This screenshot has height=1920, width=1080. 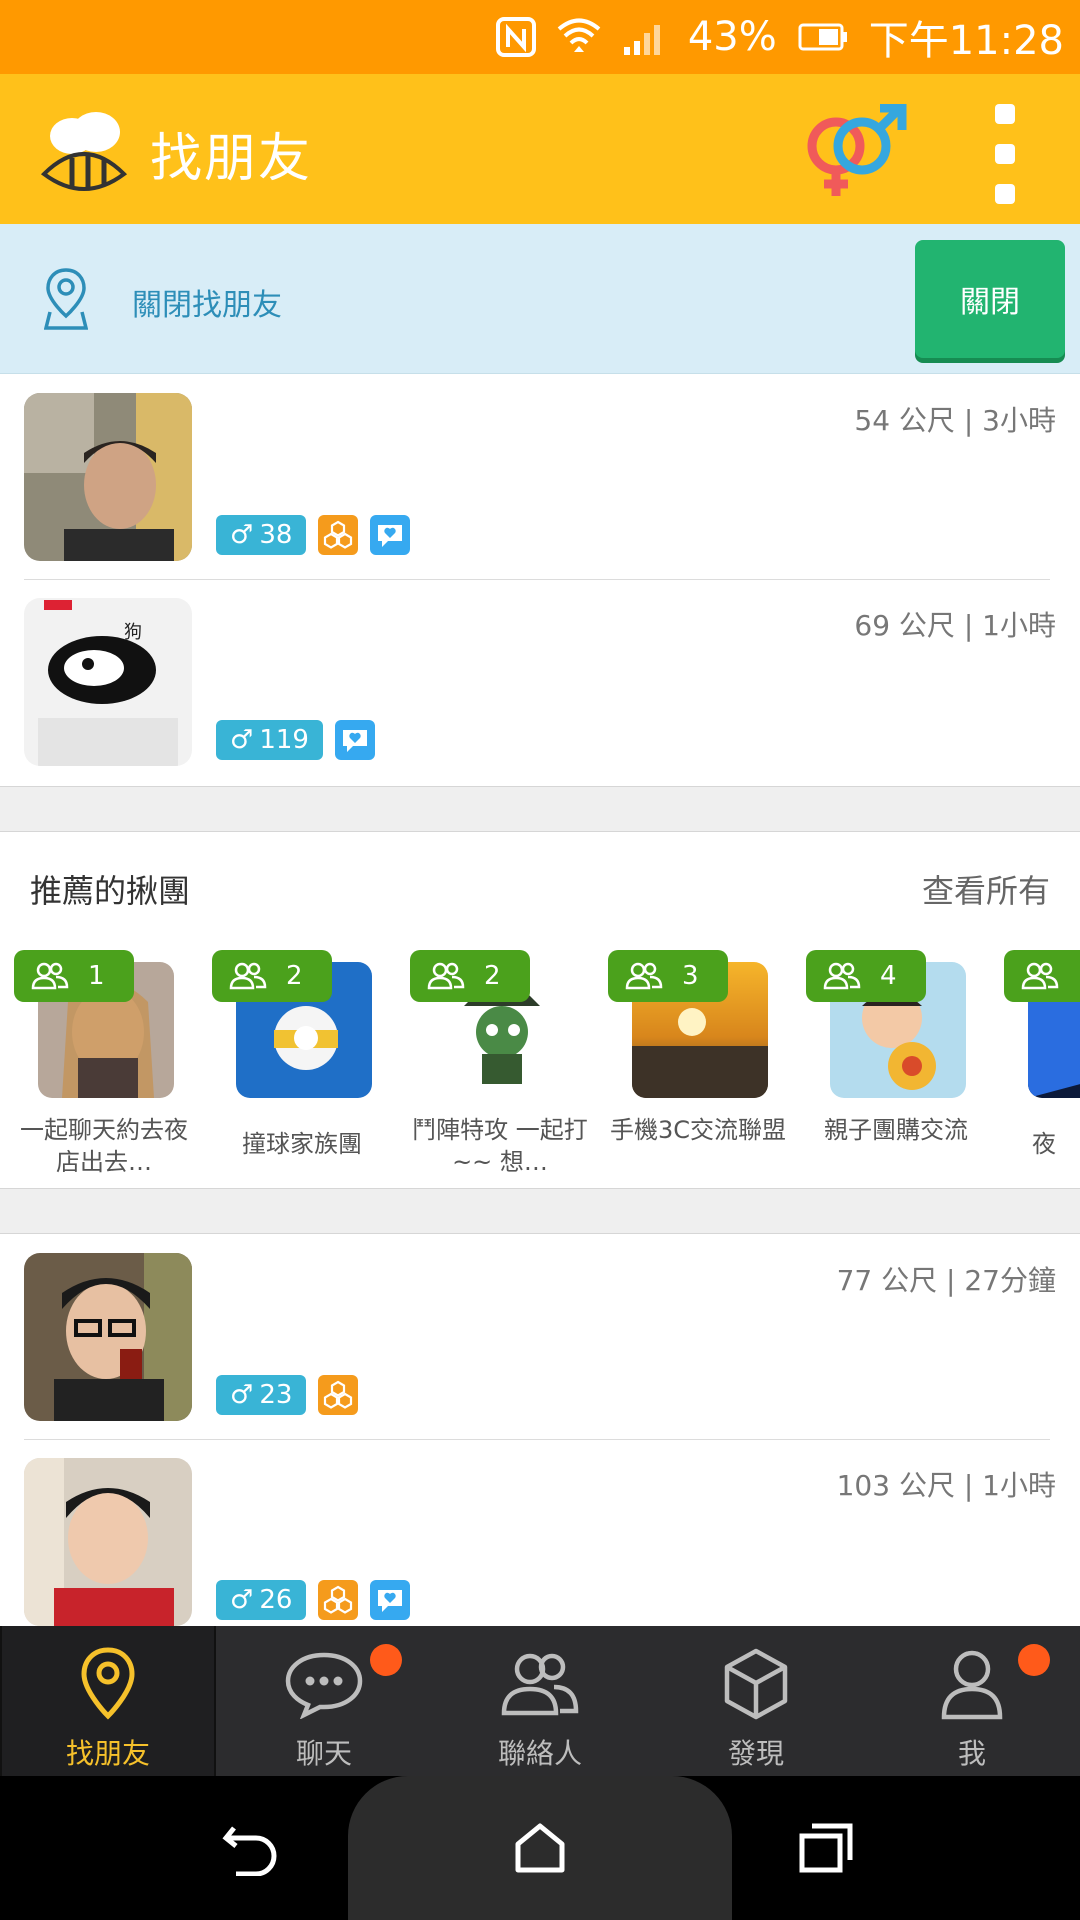 I want to click on member-count: 3, so click(x=690, y=976).